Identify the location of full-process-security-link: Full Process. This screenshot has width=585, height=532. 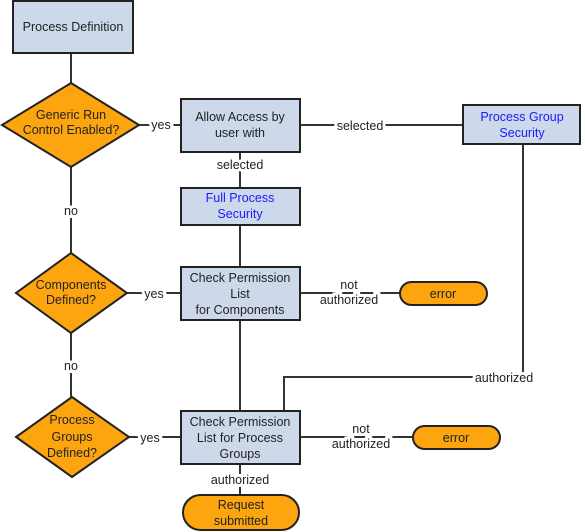
(240, 198).